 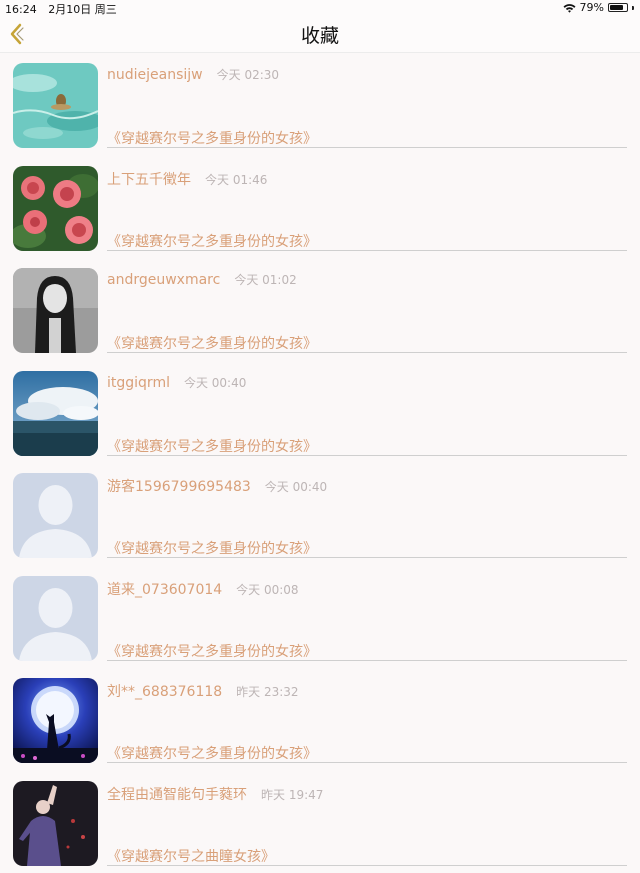 What do you see at coordinates (592, 7) in the screenshot?
I see `battery-percent: 79%` at bounding box center [592, 7].